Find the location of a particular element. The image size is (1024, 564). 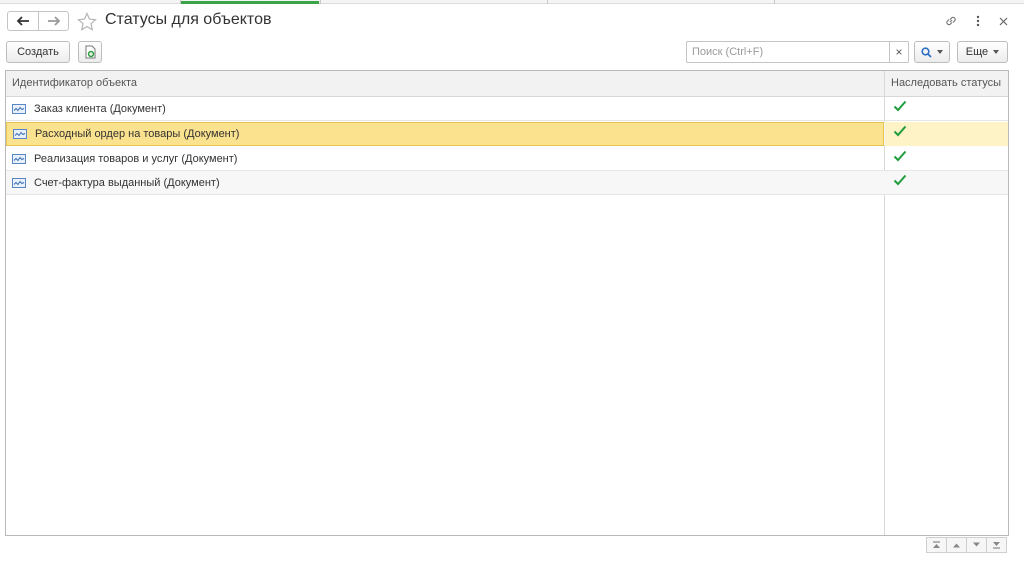

add-copy-icon is located at coordinates (90, 52).